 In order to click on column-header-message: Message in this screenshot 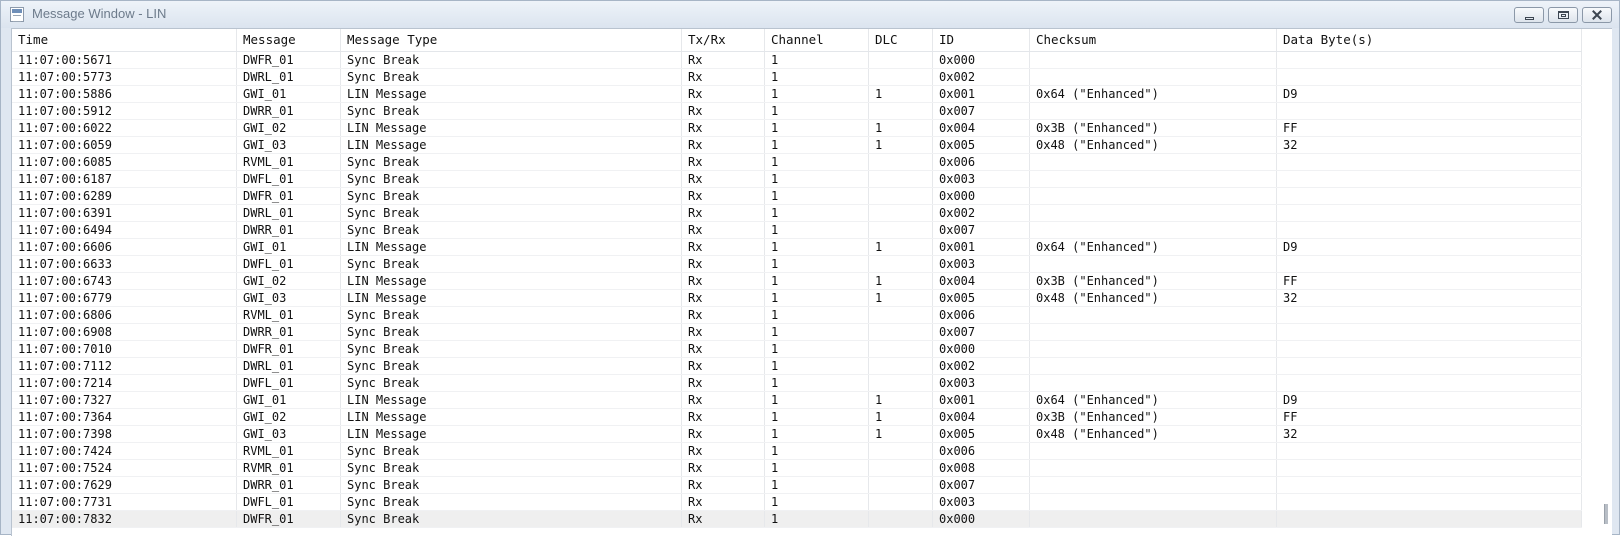, I will do `click(289, 40)`.